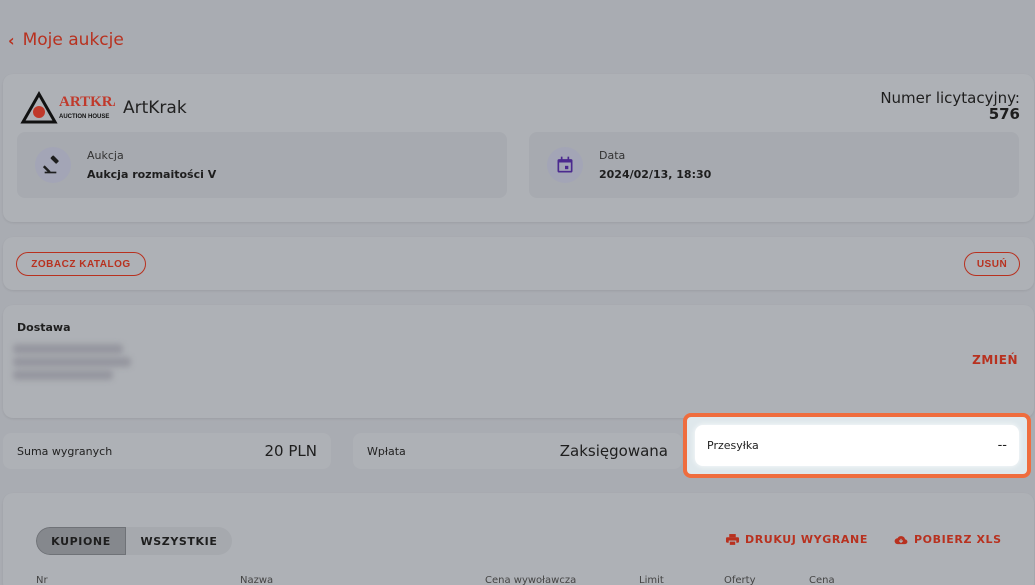 The width and height of the screenshot is (1035, 585). Describe the element at coordinates (740, 580) in the screenshot. I see `column-header: Oferty` at that location.